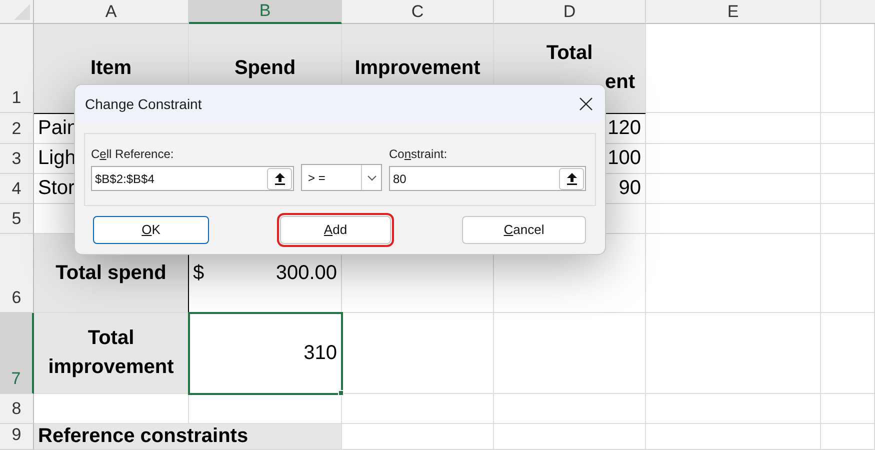 Image resolution: width=875 pixels, height=450 pixels. I want to click on row-header: 1, so click(17, 68).